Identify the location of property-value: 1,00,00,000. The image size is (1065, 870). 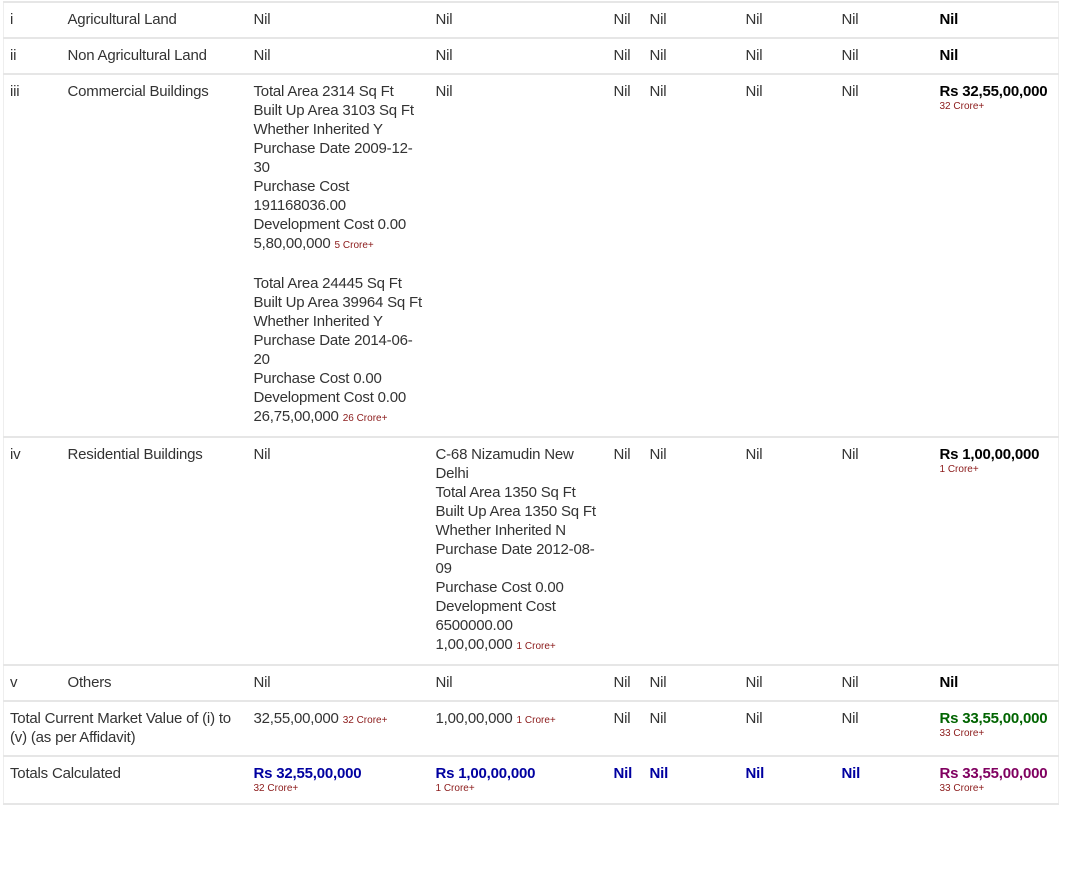
(474, 644).